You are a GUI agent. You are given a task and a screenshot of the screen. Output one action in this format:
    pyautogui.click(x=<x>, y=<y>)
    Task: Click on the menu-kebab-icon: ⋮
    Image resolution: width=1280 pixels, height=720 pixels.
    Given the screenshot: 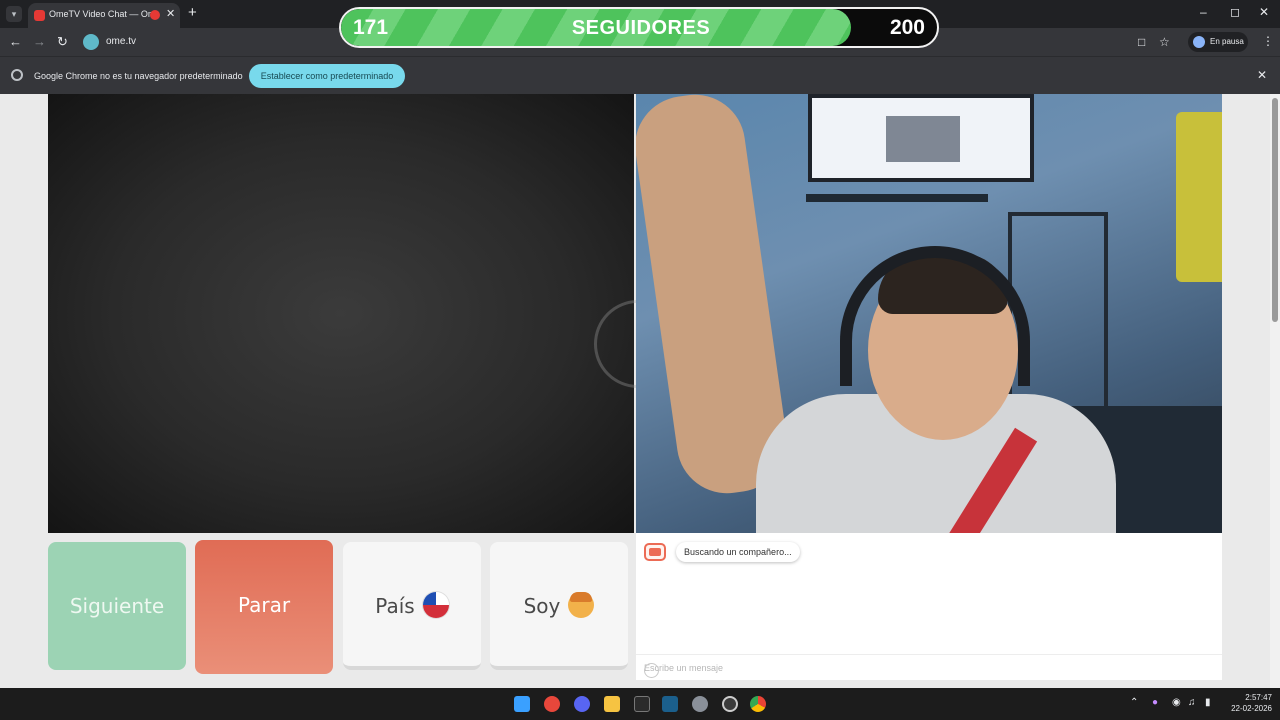 What is the action you would take?
    pyautogui.click(x=1268, y=41)
    